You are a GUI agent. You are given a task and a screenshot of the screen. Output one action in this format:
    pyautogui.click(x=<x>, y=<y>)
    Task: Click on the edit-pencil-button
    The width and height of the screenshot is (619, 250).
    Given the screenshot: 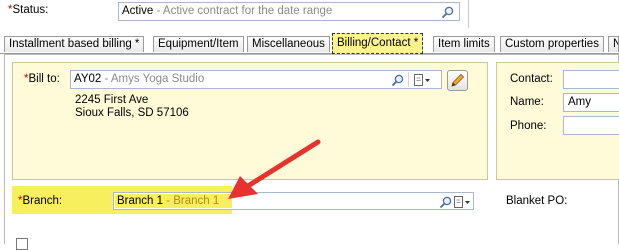 What is the action you would take?
    pyautogui.click(x=457, y=80)
    